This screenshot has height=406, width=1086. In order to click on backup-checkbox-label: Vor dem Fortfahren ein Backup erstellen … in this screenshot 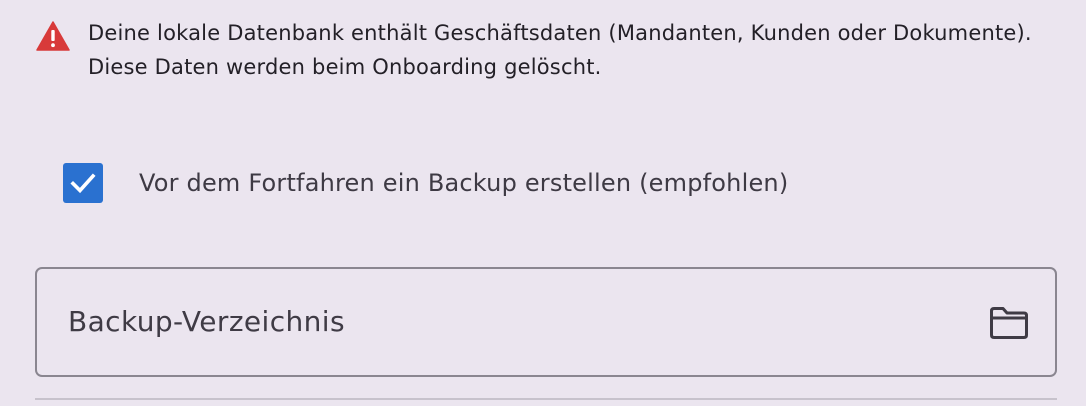, I will do `click(463, 183)`.